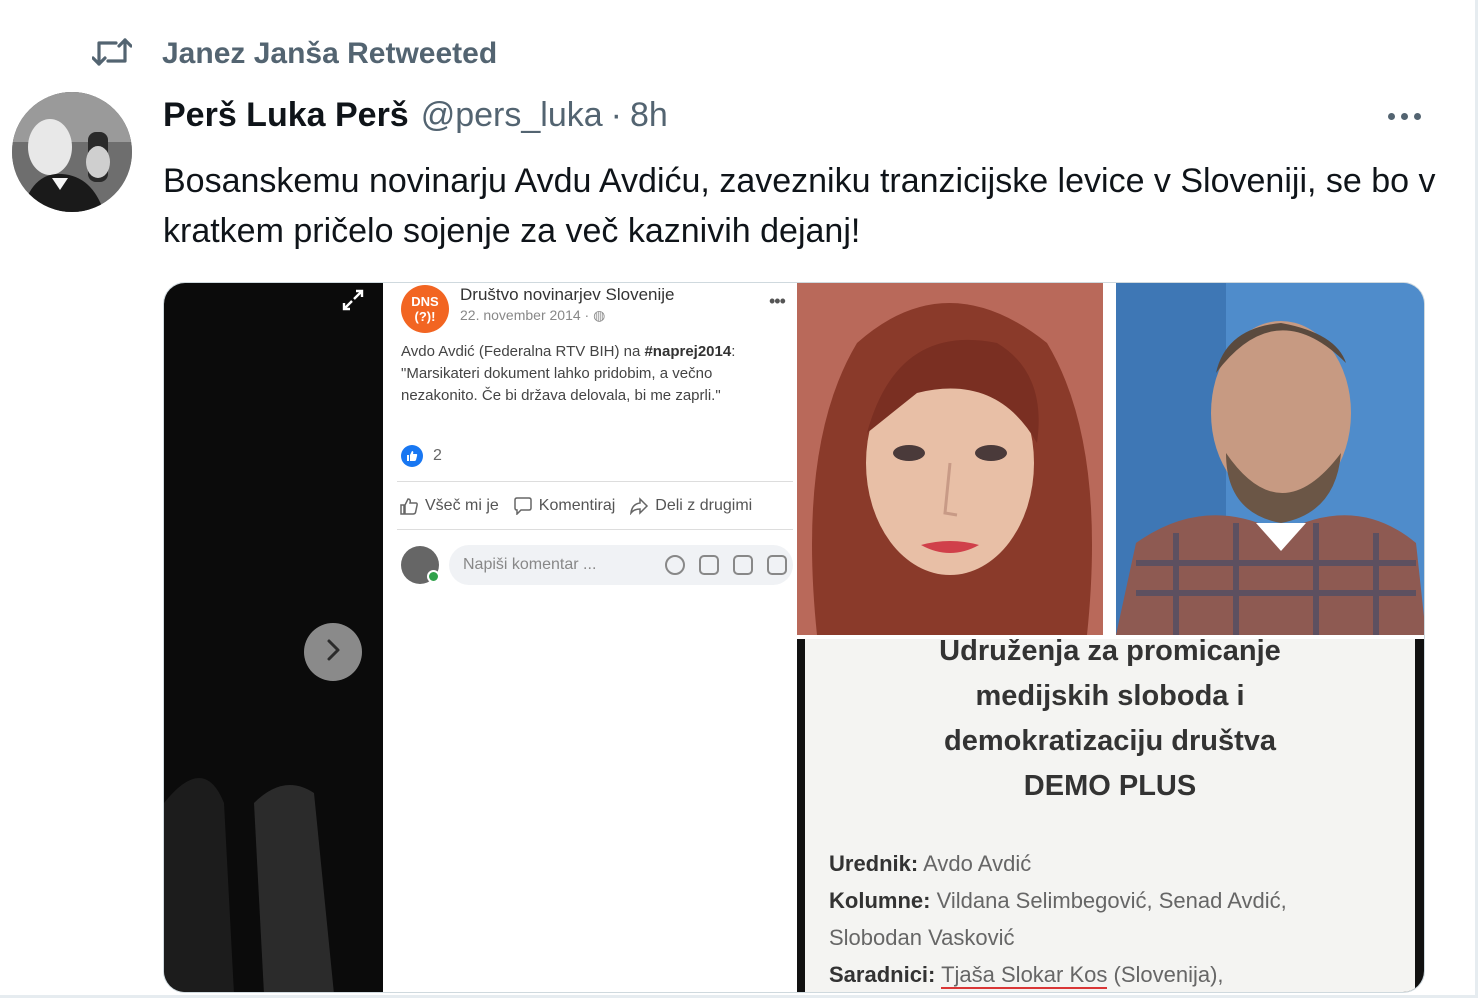  I want to click on retweet-context: Janez Janša Retweeted, so click(294, 54).